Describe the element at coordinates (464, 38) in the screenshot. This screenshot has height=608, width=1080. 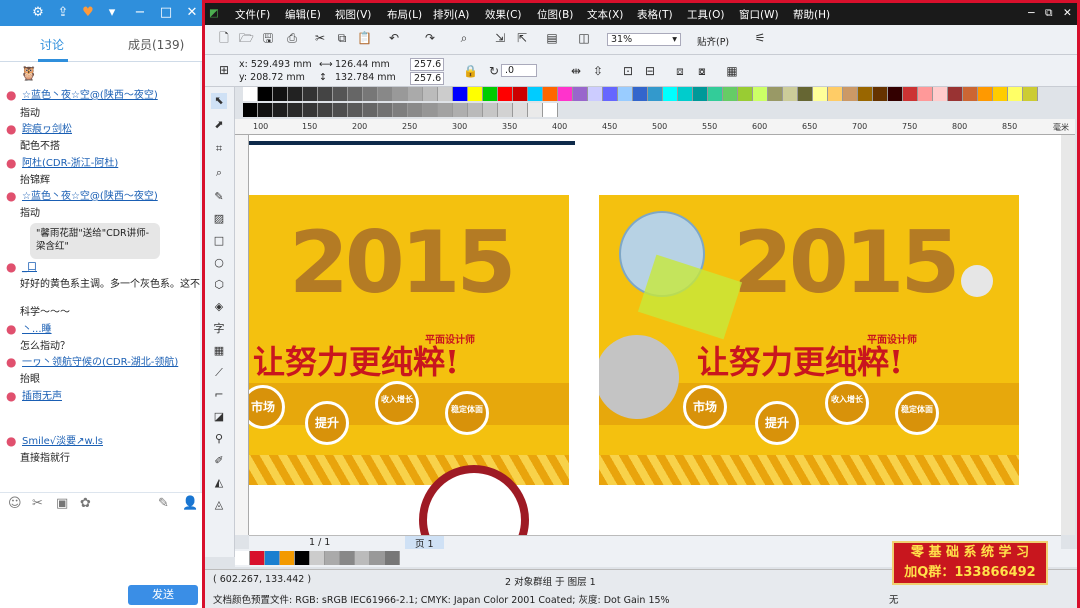
I see `search-icon: ⌕` at that location.